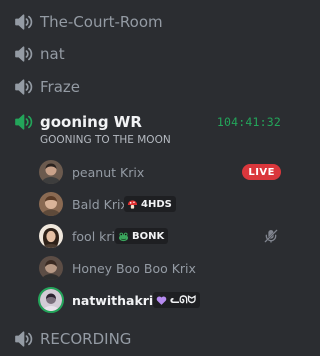  What do you see at coordinates (86, 339) in the screenshot?
I see `channel-name: RECORDING` at bounding box center [86, 339].